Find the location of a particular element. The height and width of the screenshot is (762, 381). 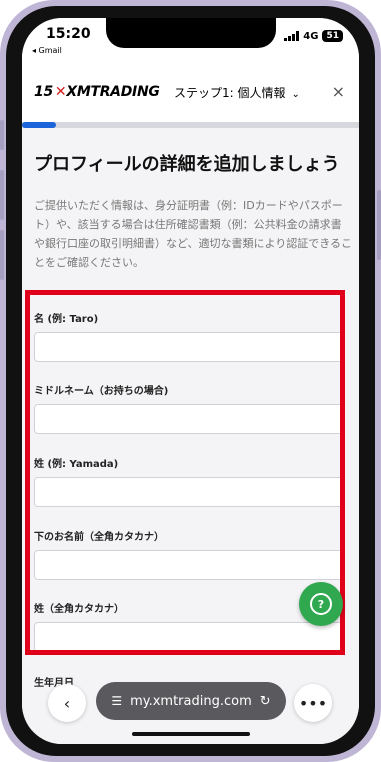

volume-up-button is located at coordinates (2, 195).